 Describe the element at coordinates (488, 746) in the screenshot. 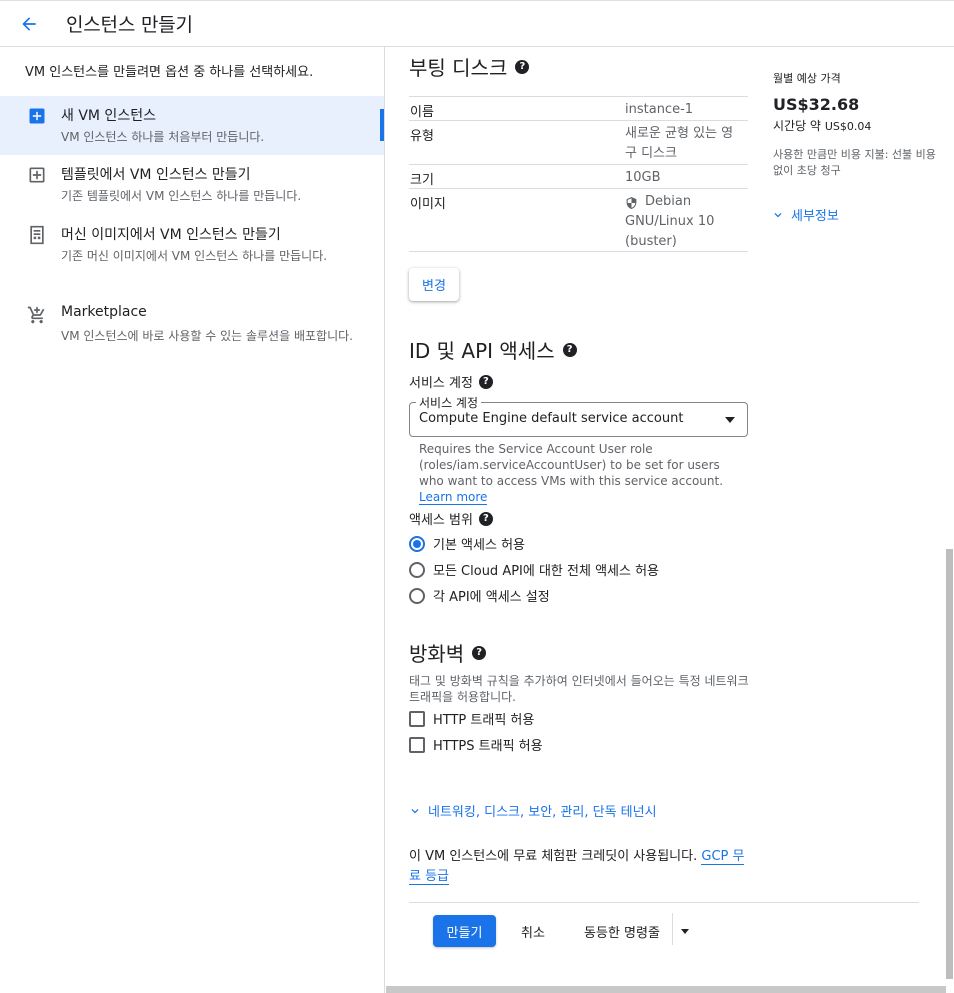

I see `checkbox-label: HTTPS 트래픽 허용` at that location.